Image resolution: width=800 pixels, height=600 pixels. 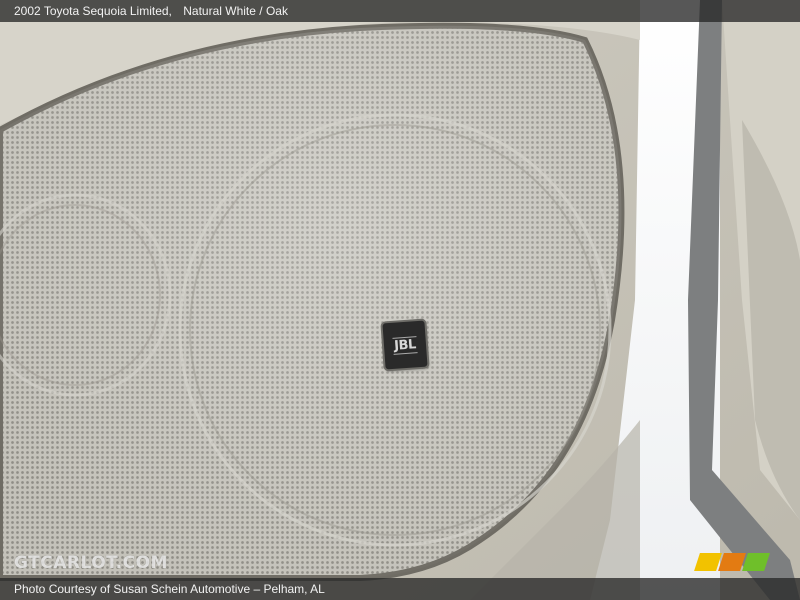 I want to click on logo-stripe-green, so click(x=756, y=562).